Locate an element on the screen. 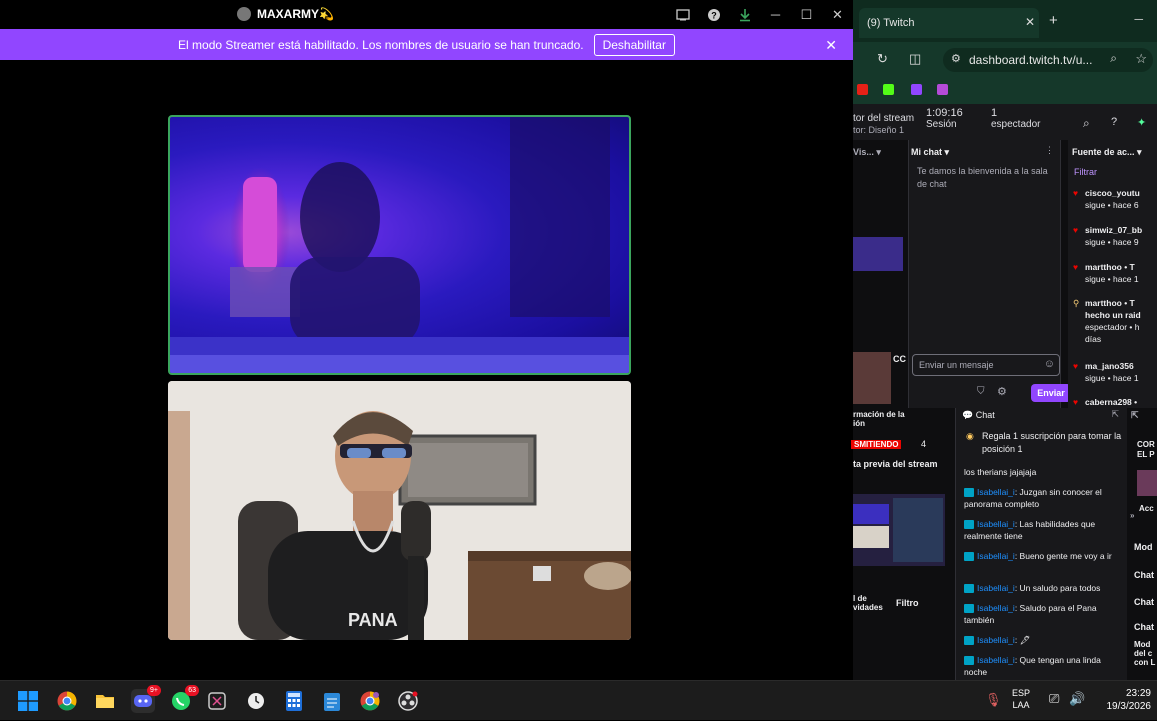  screen-share-icon is located at coordinates (682, 14).